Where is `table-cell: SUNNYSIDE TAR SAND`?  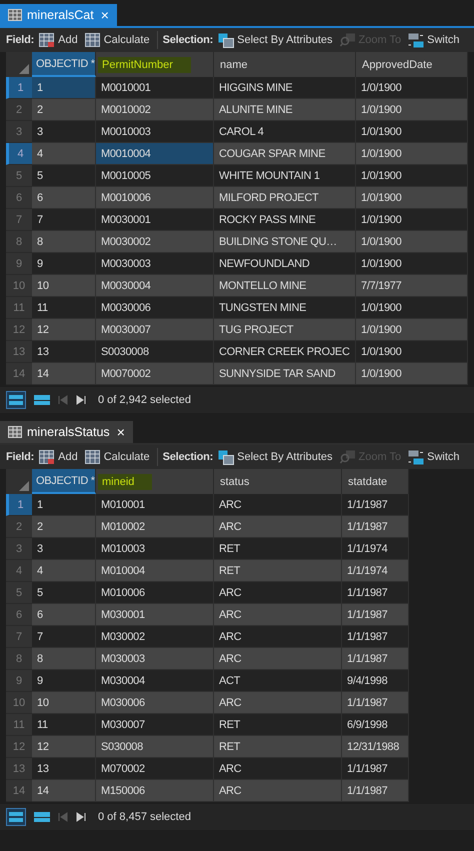 table-cell: SUNNYSIDE TAR SAND is located at coordinates (285, 374).